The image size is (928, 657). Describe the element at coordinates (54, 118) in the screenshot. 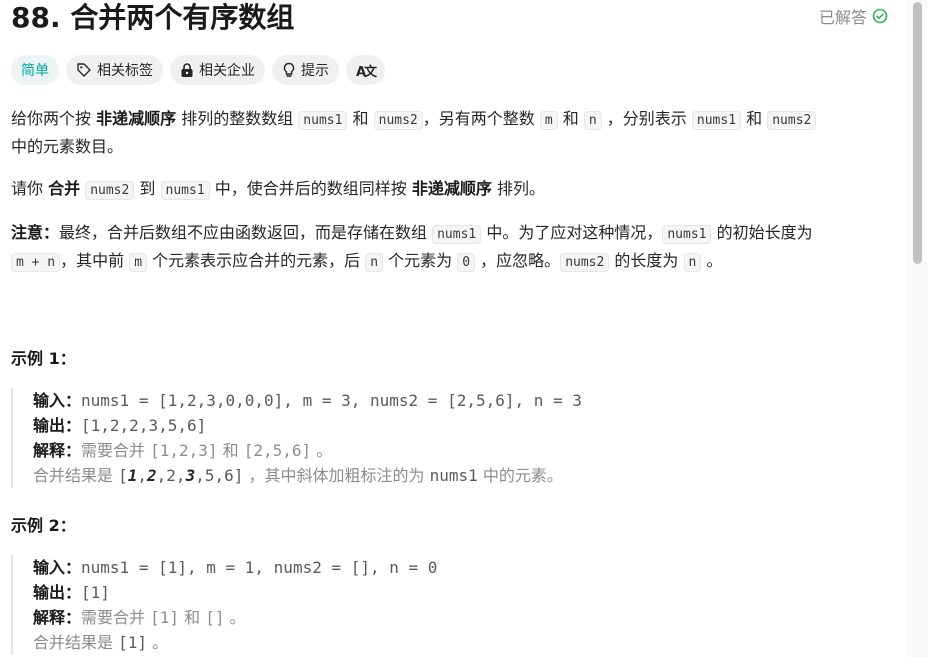

I see `text: 给你两个按` at that location.